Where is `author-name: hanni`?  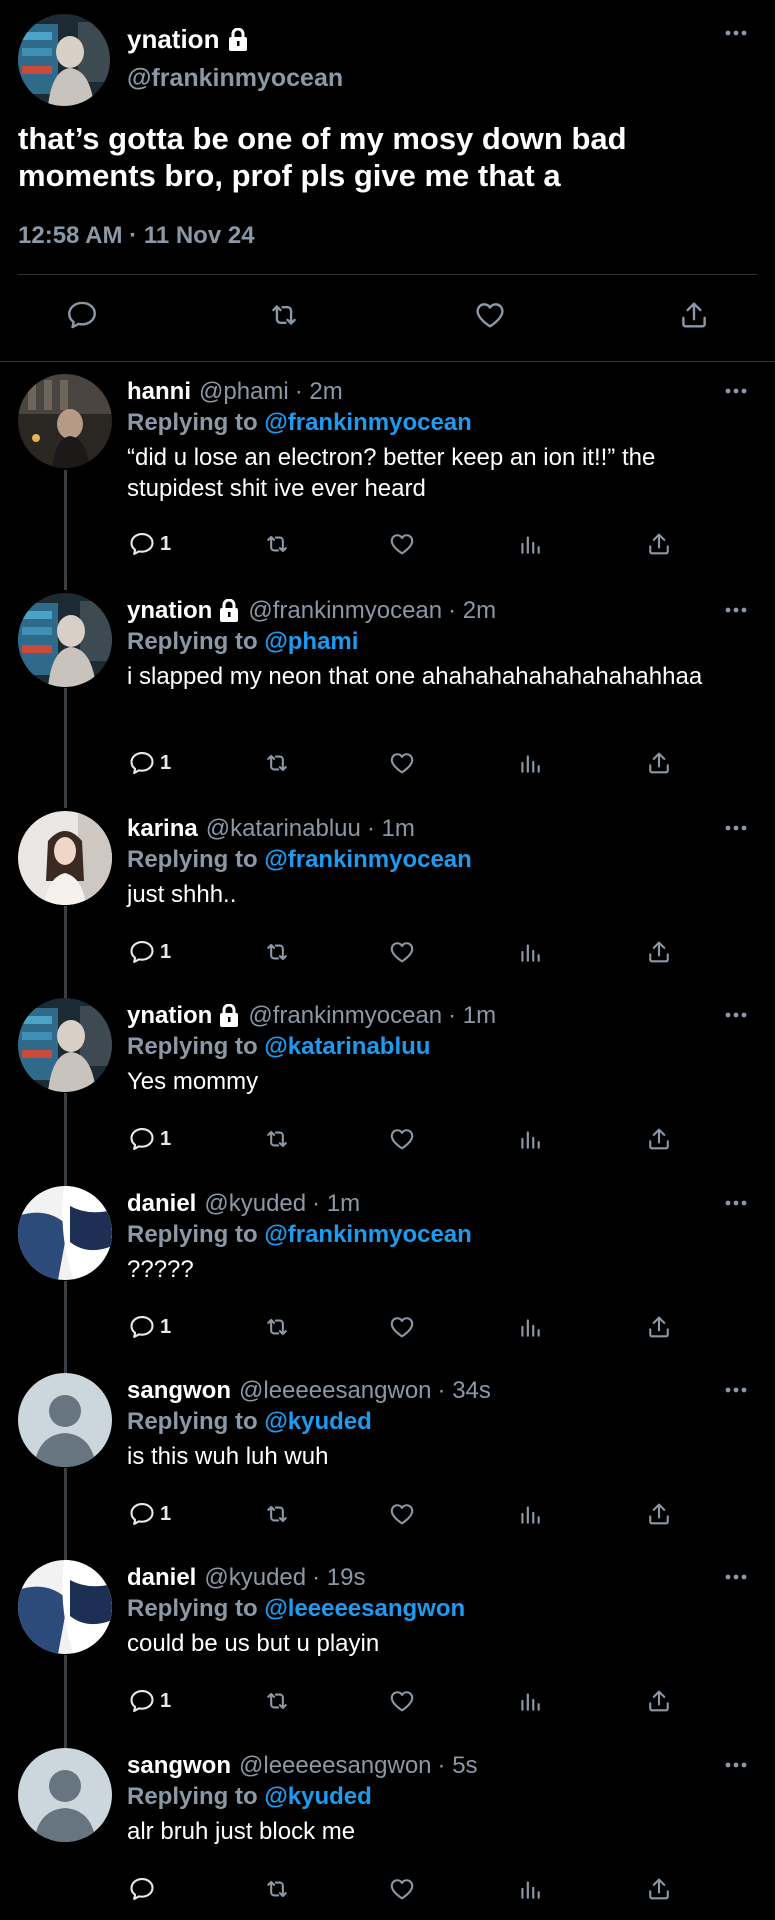
author-name: hanni is located at coordinates (159, 392).